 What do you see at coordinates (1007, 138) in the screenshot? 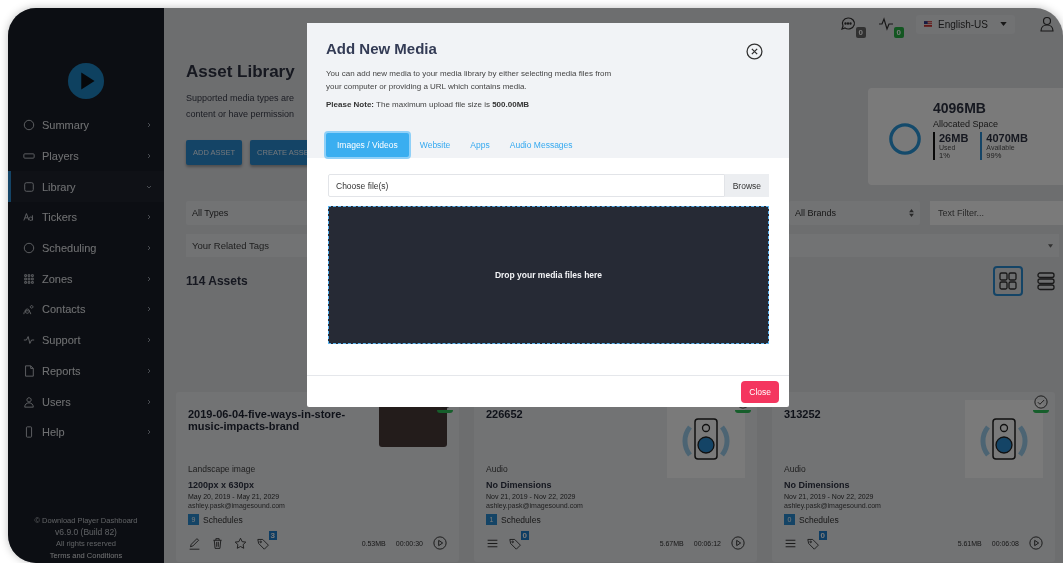
I see `available-value: 4070MB` at bounding box center [1007, 138].